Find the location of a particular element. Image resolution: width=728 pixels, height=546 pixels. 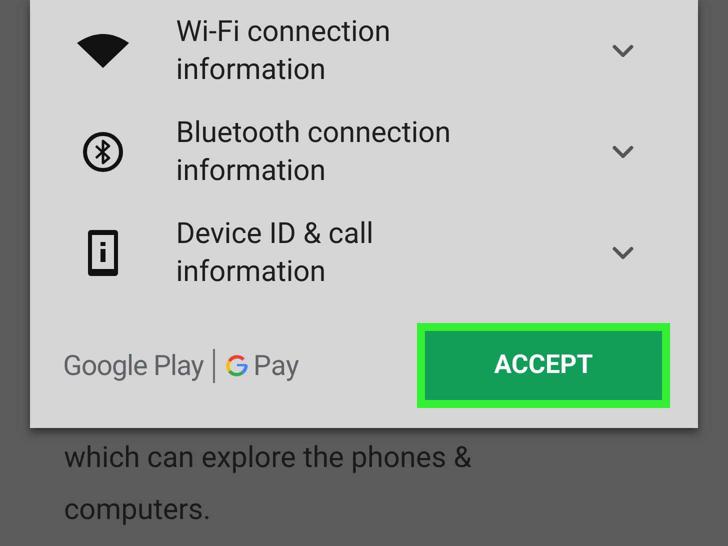

background-paragraph: which can explore the phones & computers. is located at coordinates (268, 484).